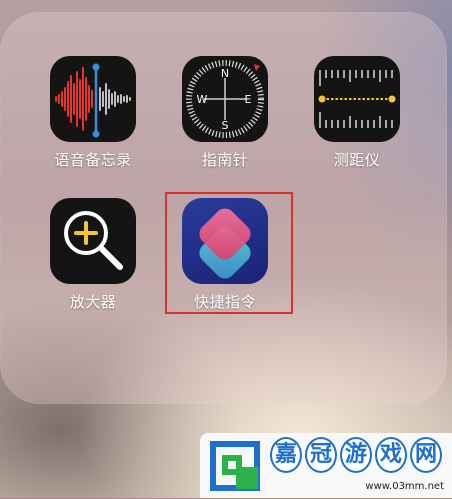 This screenshot has width=452, height=499. I want to click on watermark-logo, so click(235, 466).